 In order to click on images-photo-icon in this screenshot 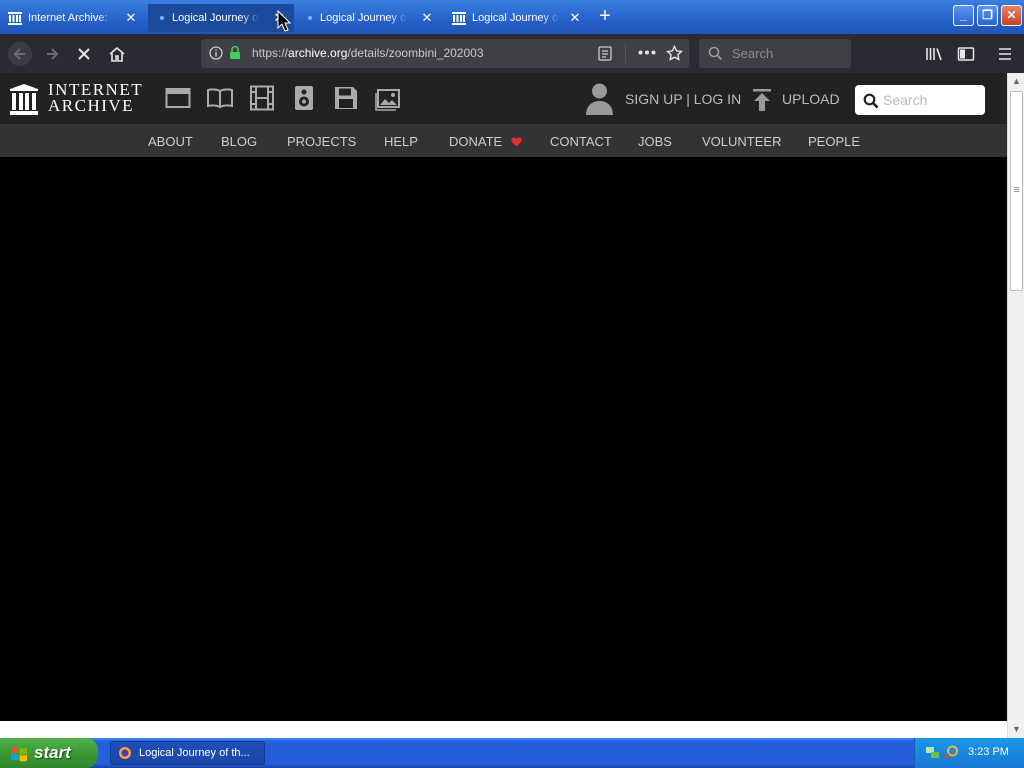, I will do `click(388, 98)`.